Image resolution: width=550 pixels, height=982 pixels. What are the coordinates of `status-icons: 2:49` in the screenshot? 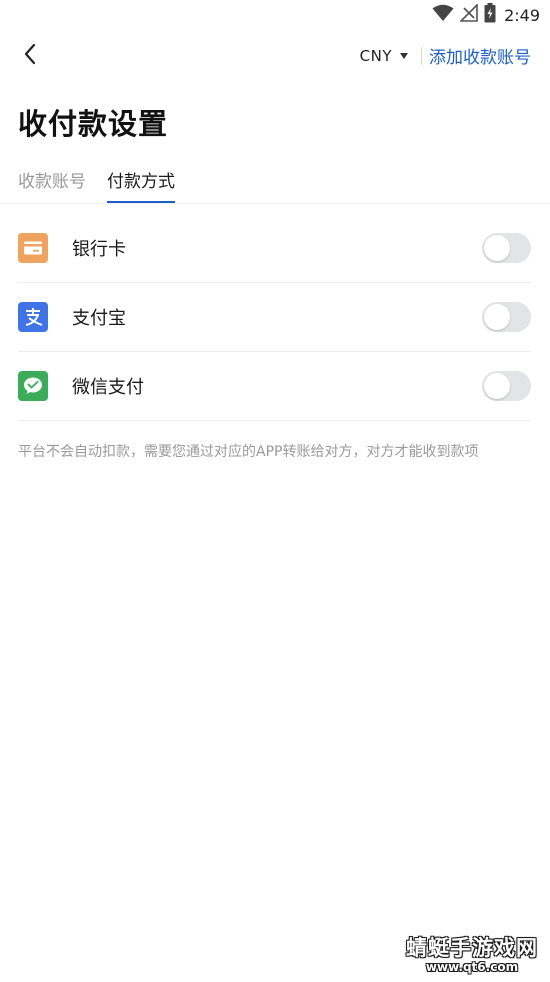 It's located at (486, 15).